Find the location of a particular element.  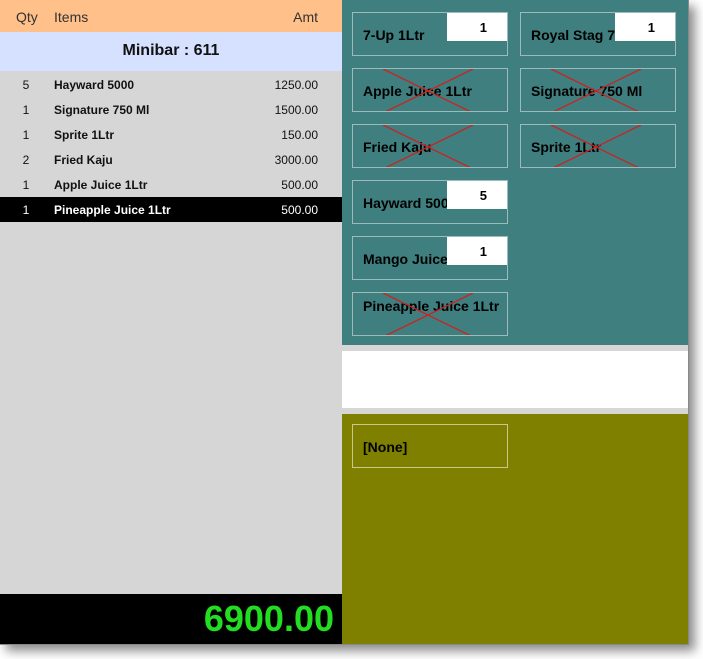

row-amount: 1500.00 is located at coordinates (296, 110).